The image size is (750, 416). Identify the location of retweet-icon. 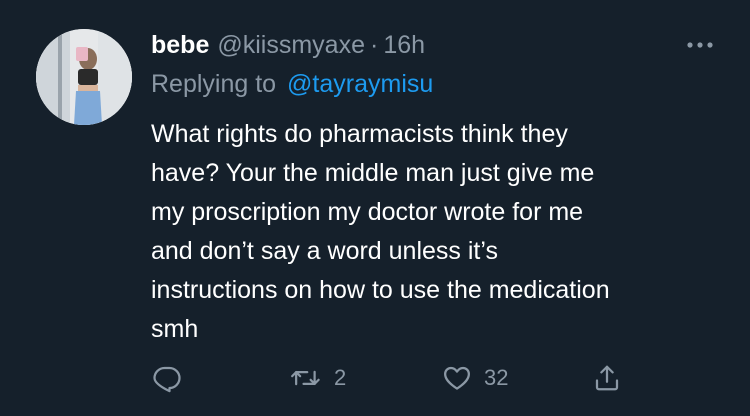
(306, 378).